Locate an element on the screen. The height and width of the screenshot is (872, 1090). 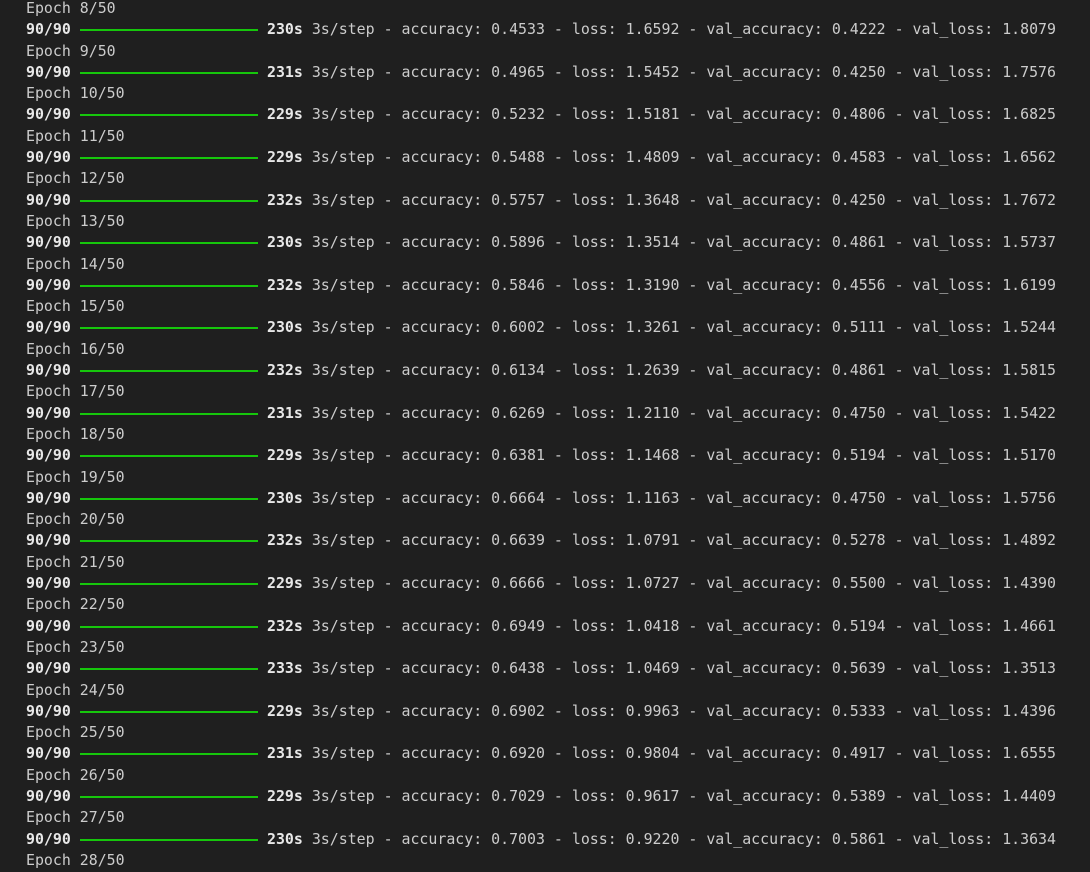
val-accuracy-value: 0.4806 is located at coordinates (858, 114).